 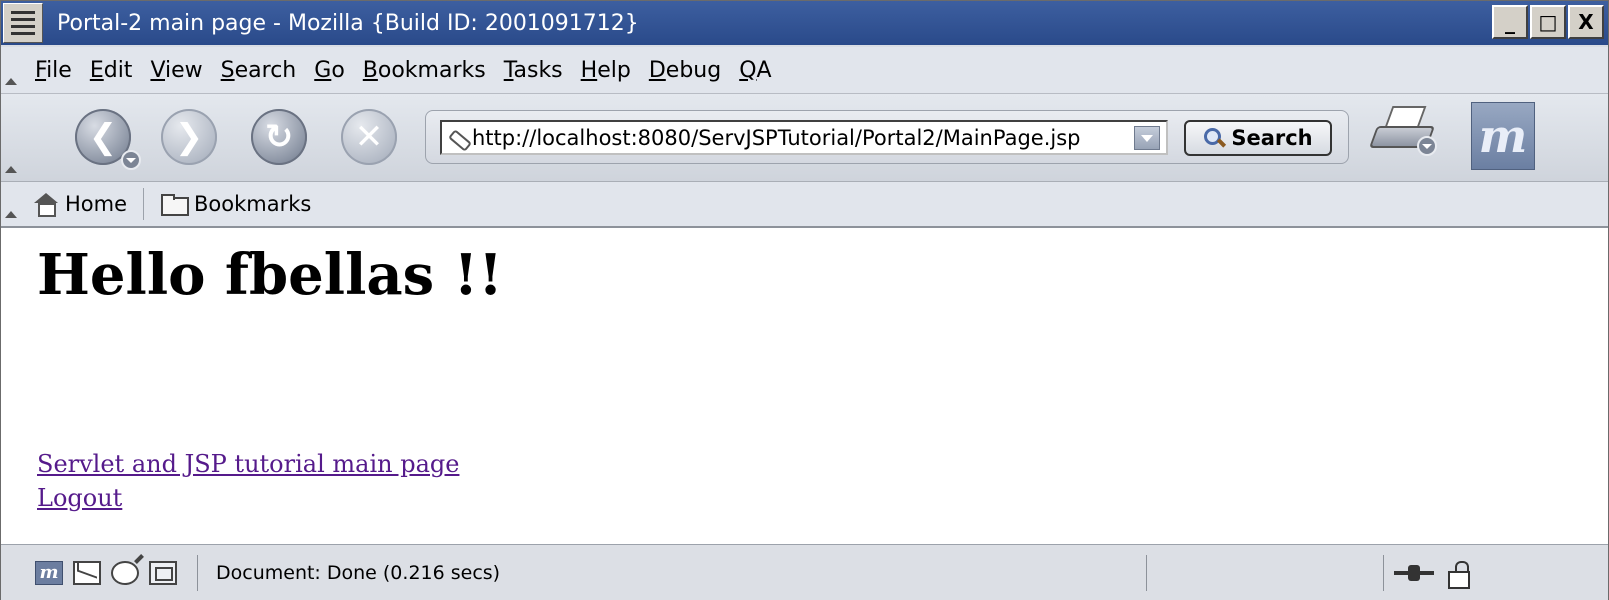 I want to click on menu-edit: Edit, so click(x=111, y=70).